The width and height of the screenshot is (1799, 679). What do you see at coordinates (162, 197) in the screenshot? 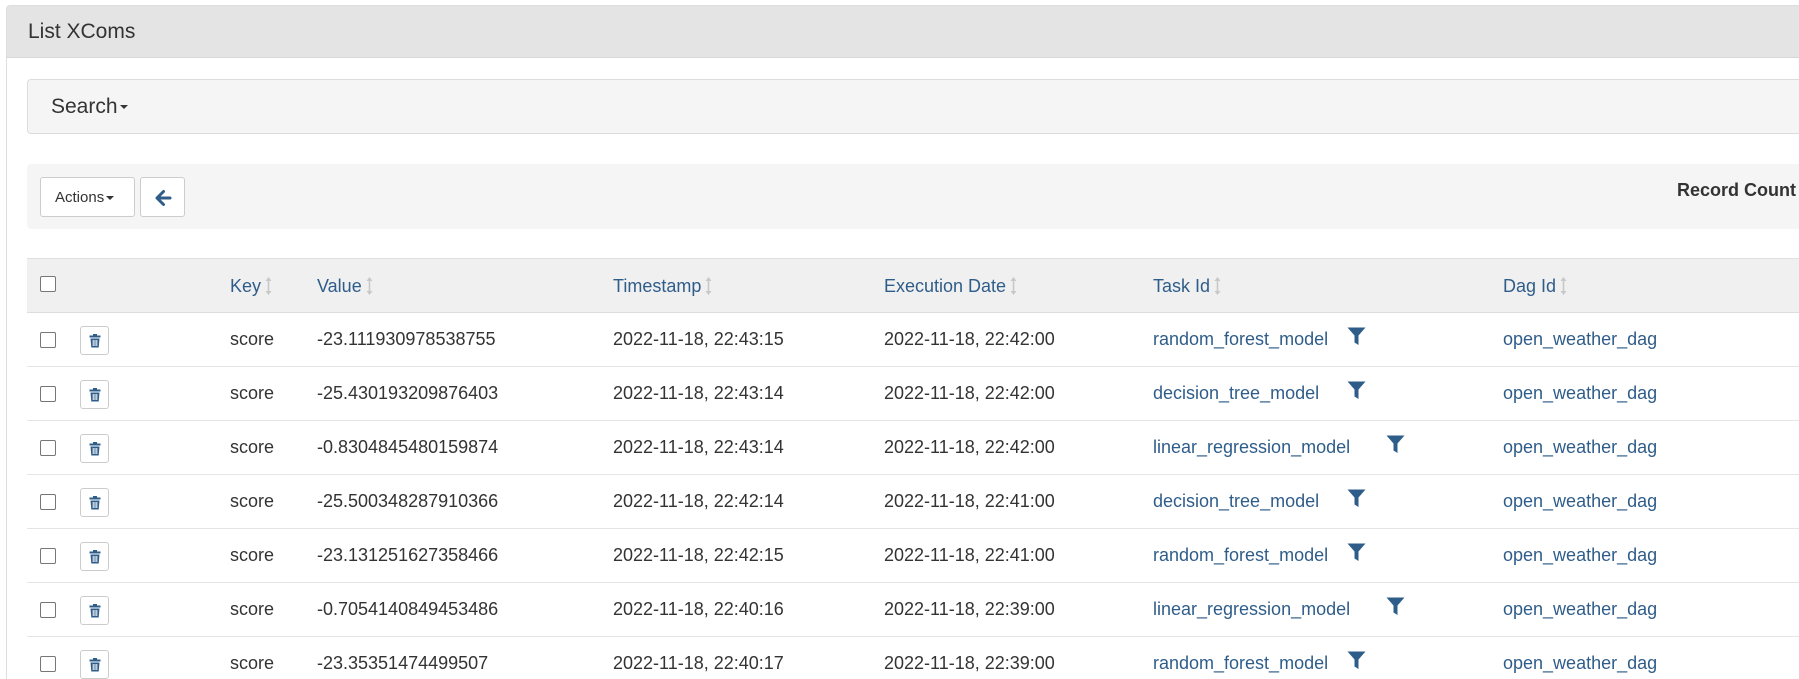
I see `back-button` at bounding box center [162, 197].